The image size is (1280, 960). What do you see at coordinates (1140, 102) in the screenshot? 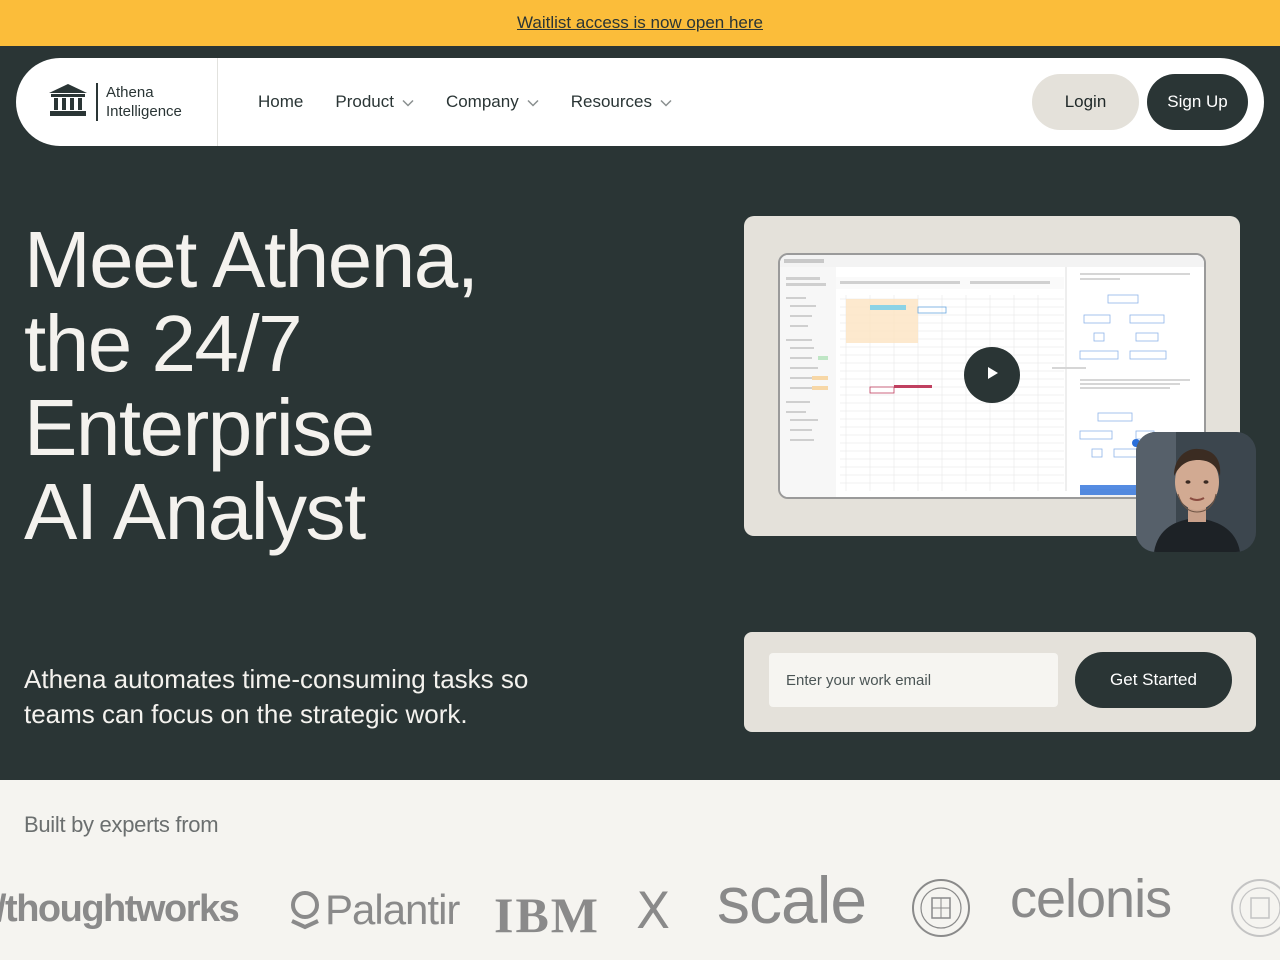
I see `auth-buttons: Login Sign Up` at bounding box center [1140, 102].